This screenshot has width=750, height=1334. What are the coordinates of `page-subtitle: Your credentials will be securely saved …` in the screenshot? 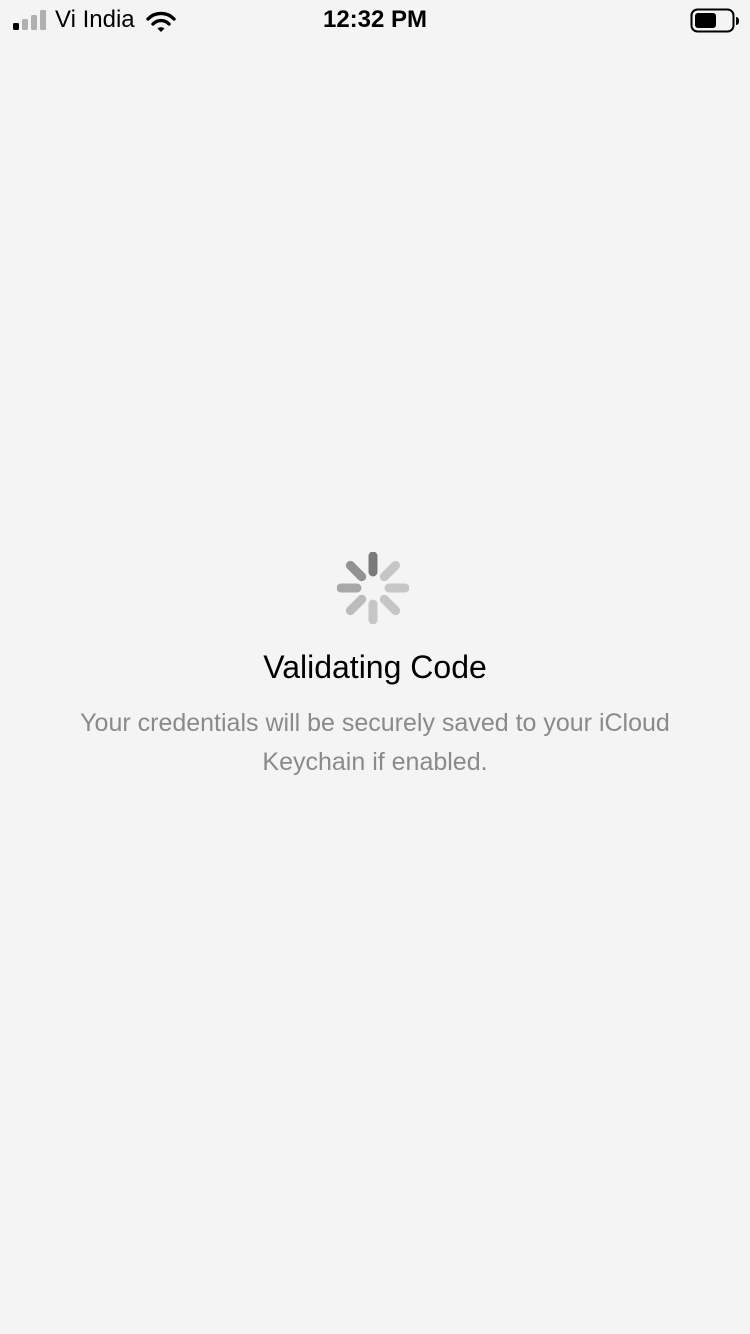 It's located at (375, 742).